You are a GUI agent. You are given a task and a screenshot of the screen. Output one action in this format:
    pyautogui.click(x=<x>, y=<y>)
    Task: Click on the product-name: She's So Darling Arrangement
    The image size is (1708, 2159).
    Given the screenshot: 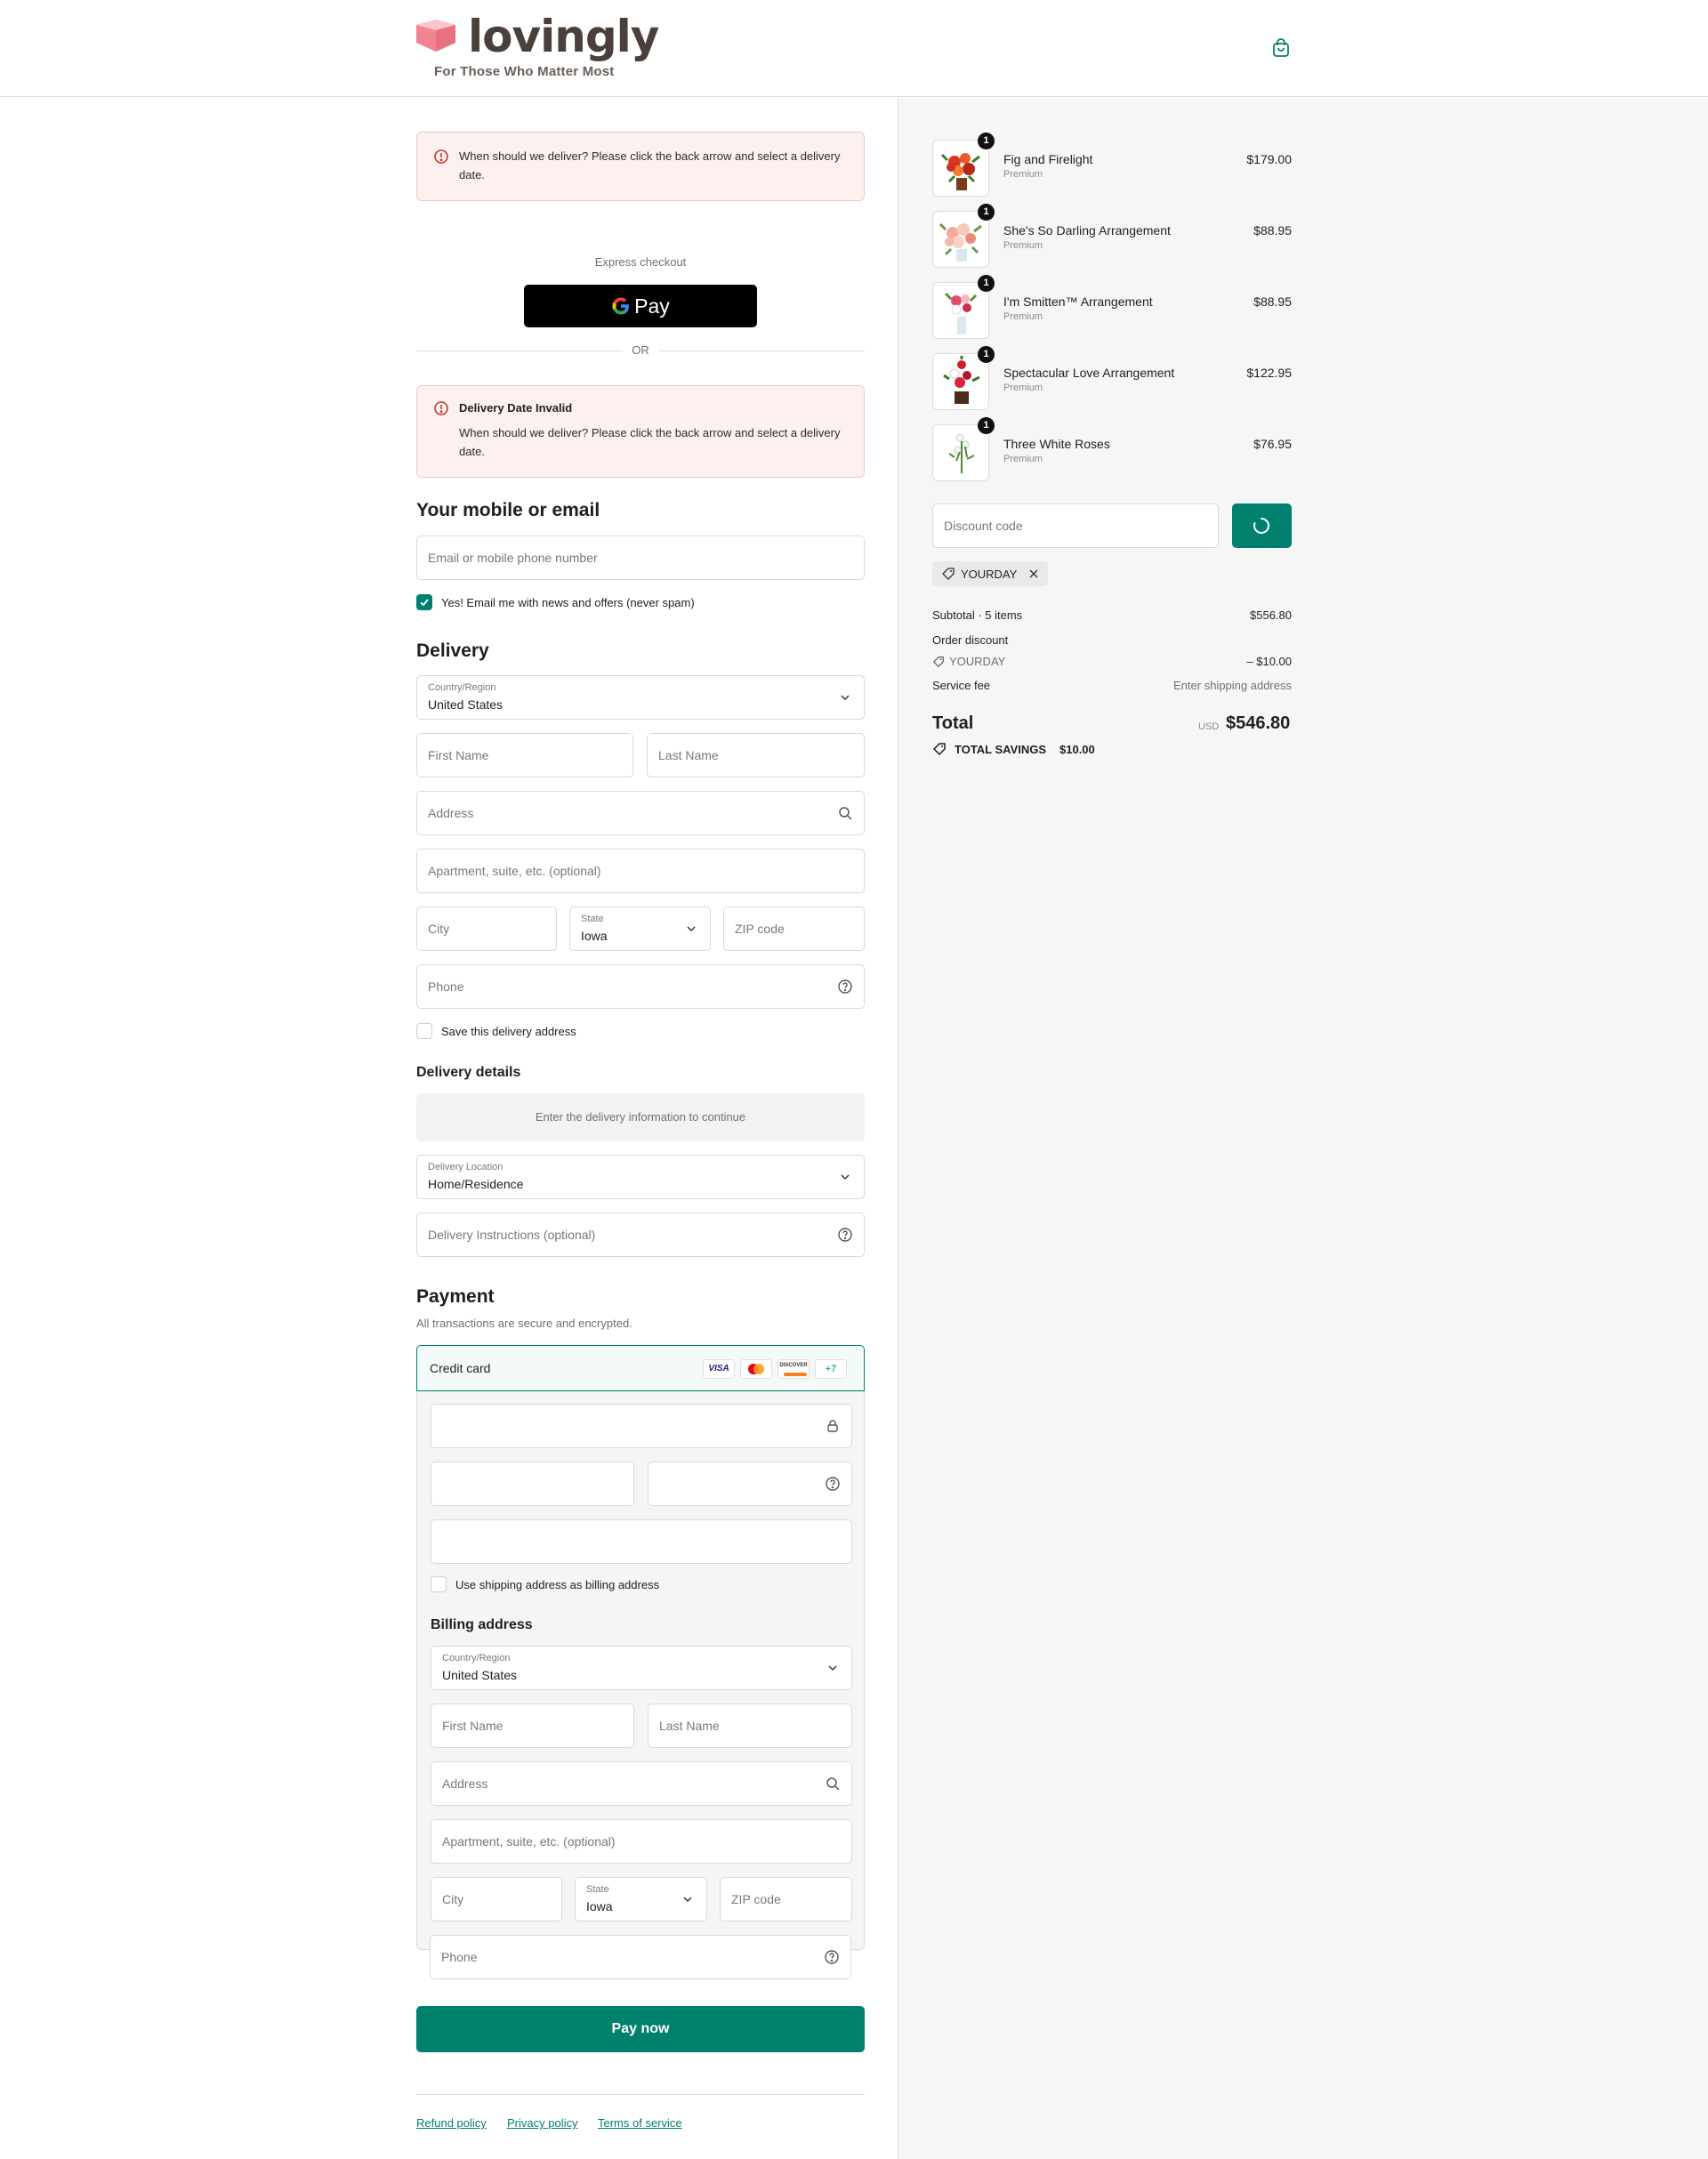 What is the action you would take?
    pyautogui.click(x=1087, y=230)
    